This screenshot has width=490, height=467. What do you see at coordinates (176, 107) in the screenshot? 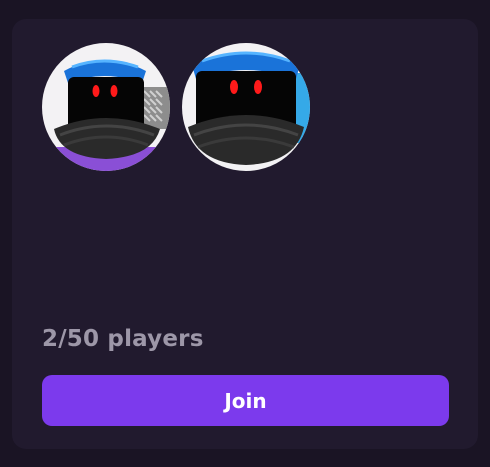
I see `player-avatars` at bounding box center [176, 107].